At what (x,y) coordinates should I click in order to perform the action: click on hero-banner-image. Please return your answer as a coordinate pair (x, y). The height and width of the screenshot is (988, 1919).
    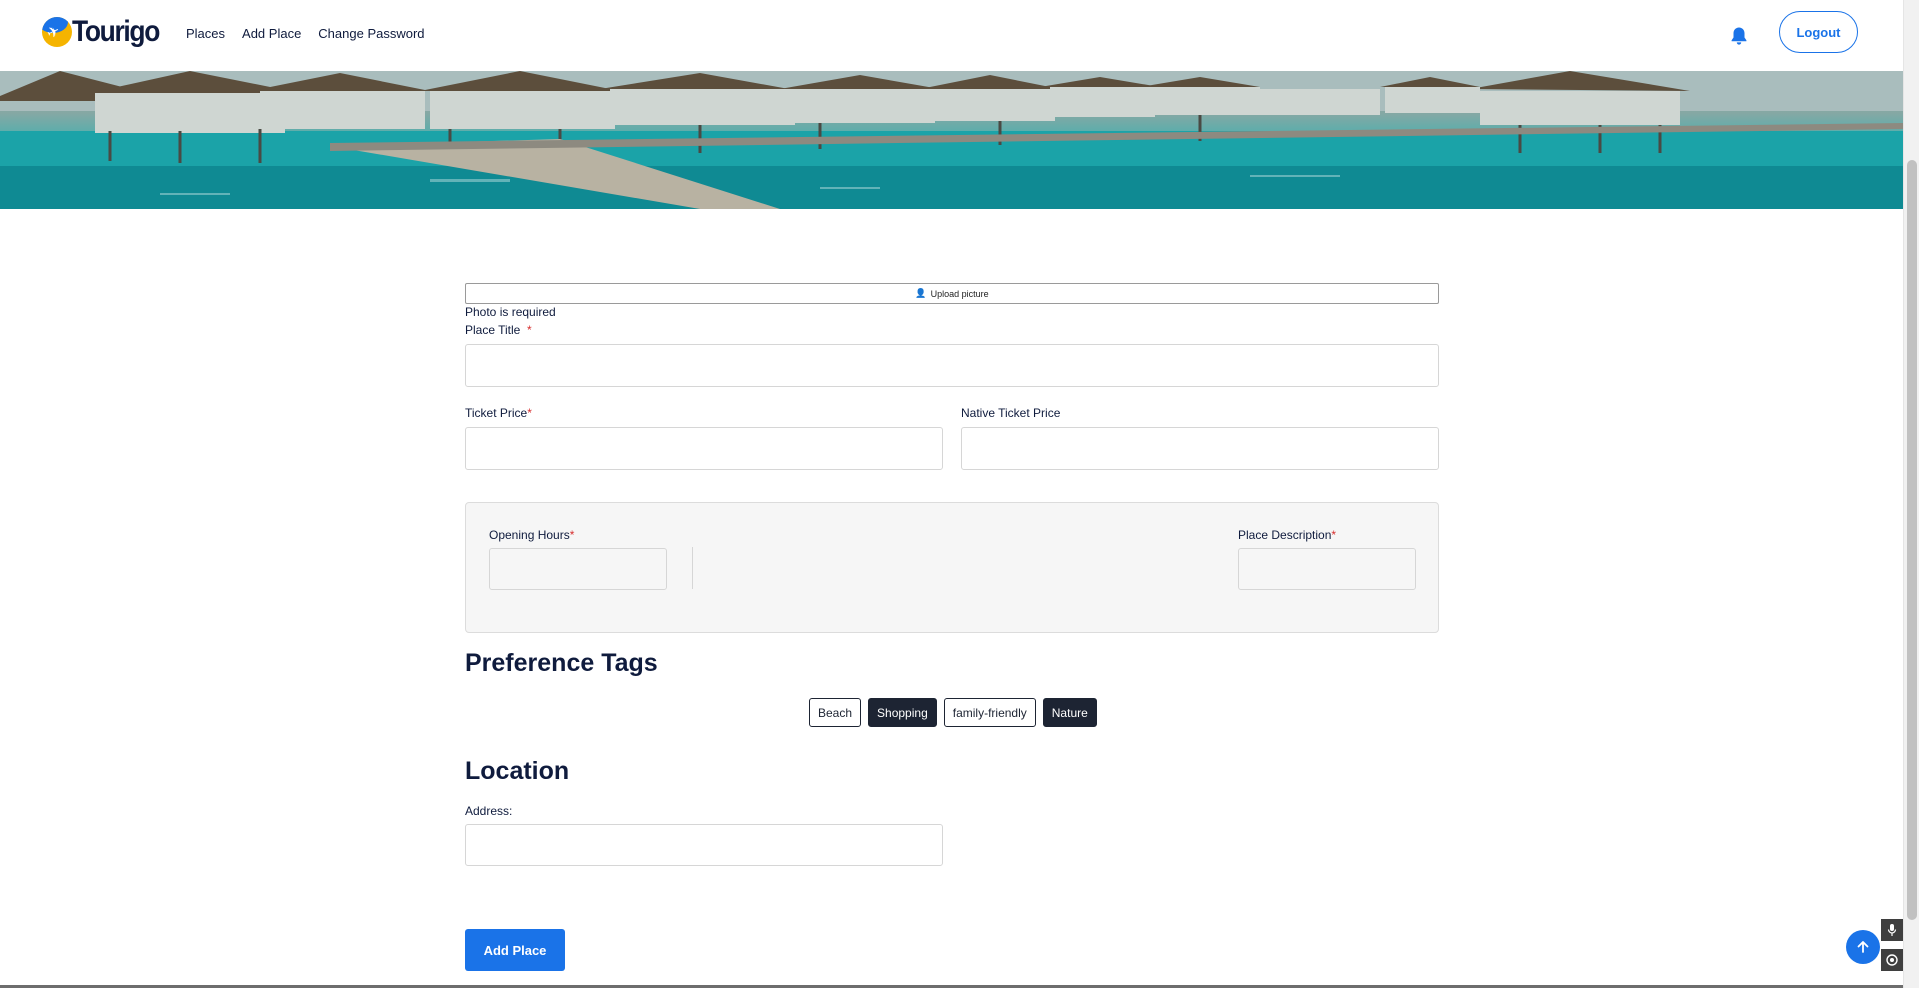
    Looking at the image, I should click on (951, 140).